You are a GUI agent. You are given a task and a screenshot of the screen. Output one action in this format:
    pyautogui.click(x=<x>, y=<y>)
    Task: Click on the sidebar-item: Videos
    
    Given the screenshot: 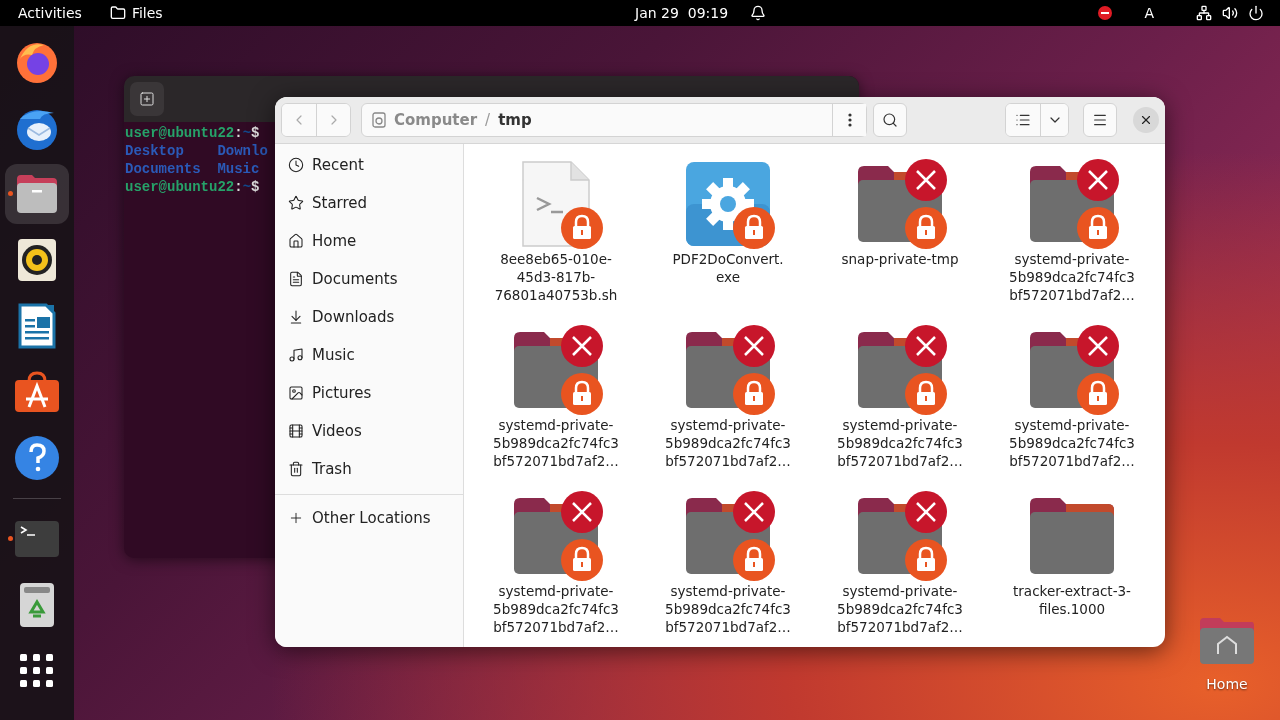 What is the action you would take?
    pyautogui.click(x=337, y=431)
    